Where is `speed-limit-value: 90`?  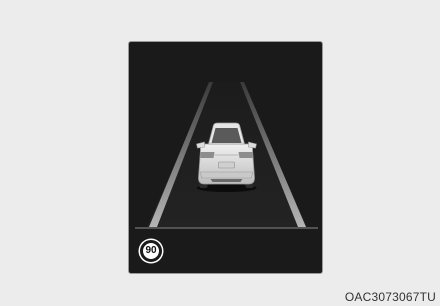 speed-limit-value: 90 is located at coordinates (151, 250).